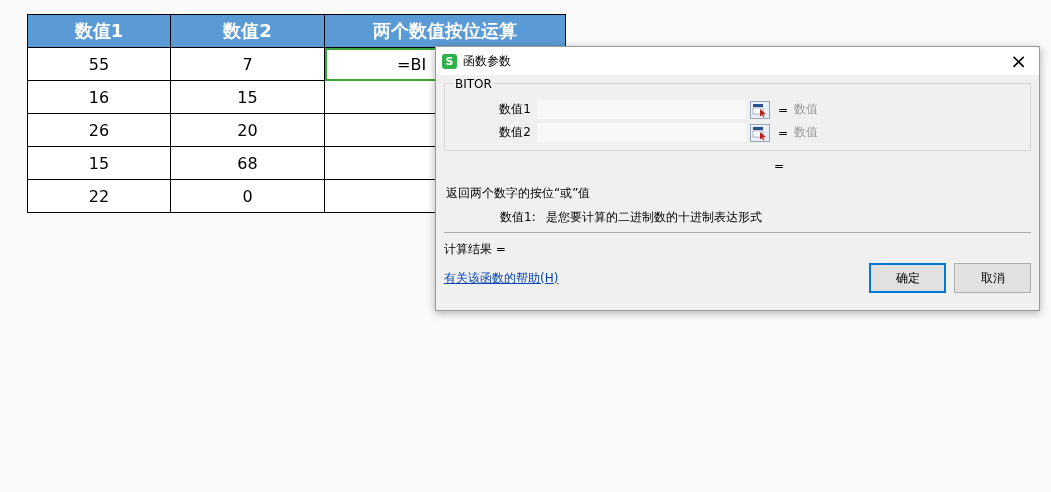  Describe the element at coordinates (99, 31) in the screenshot. I see `column-header: 数值1` at that location.